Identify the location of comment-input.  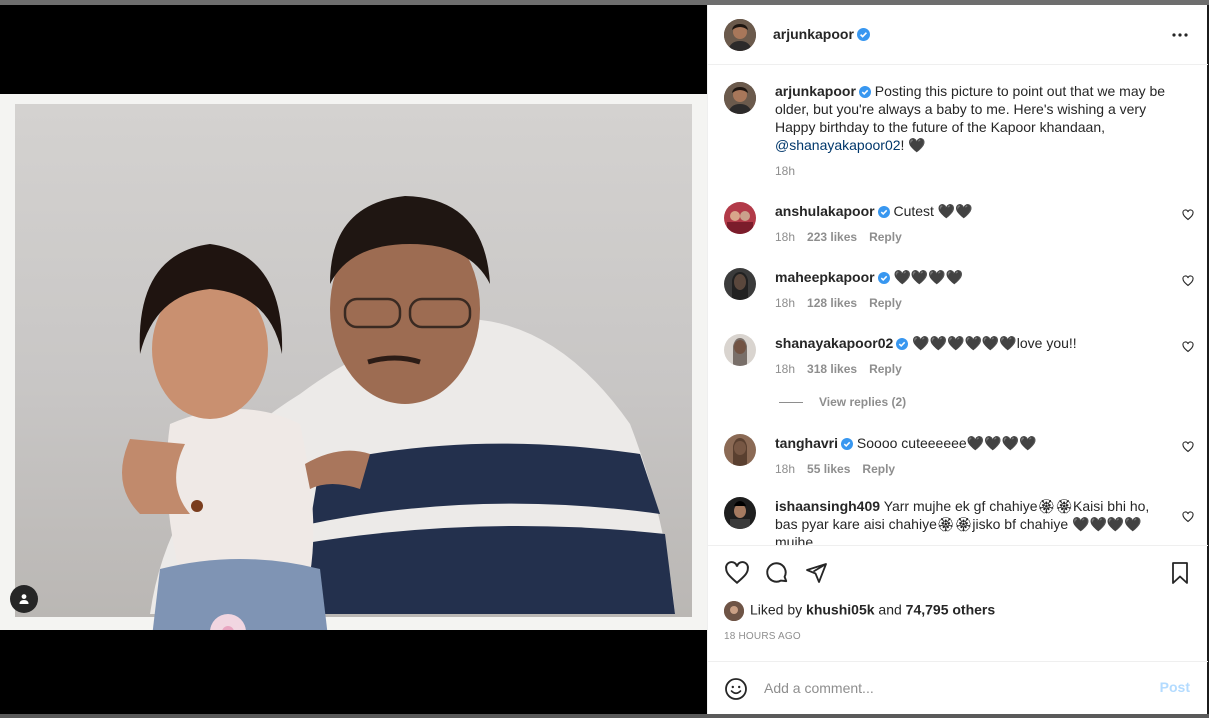
(954, 688).